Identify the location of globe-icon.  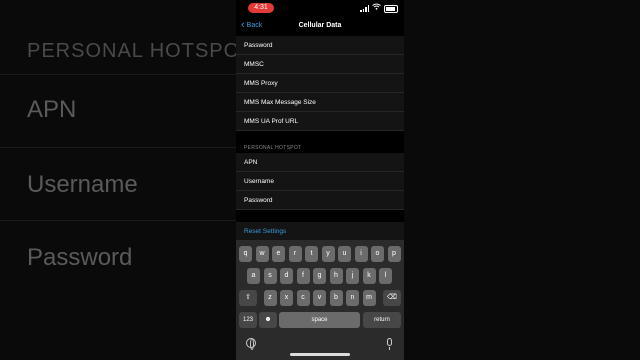
(251, 344).